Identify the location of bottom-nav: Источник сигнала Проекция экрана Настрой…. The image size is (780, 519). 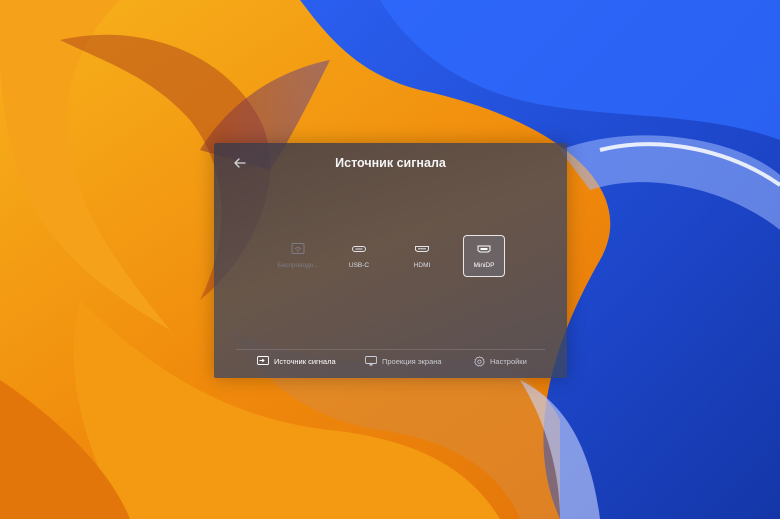
(390, 363).